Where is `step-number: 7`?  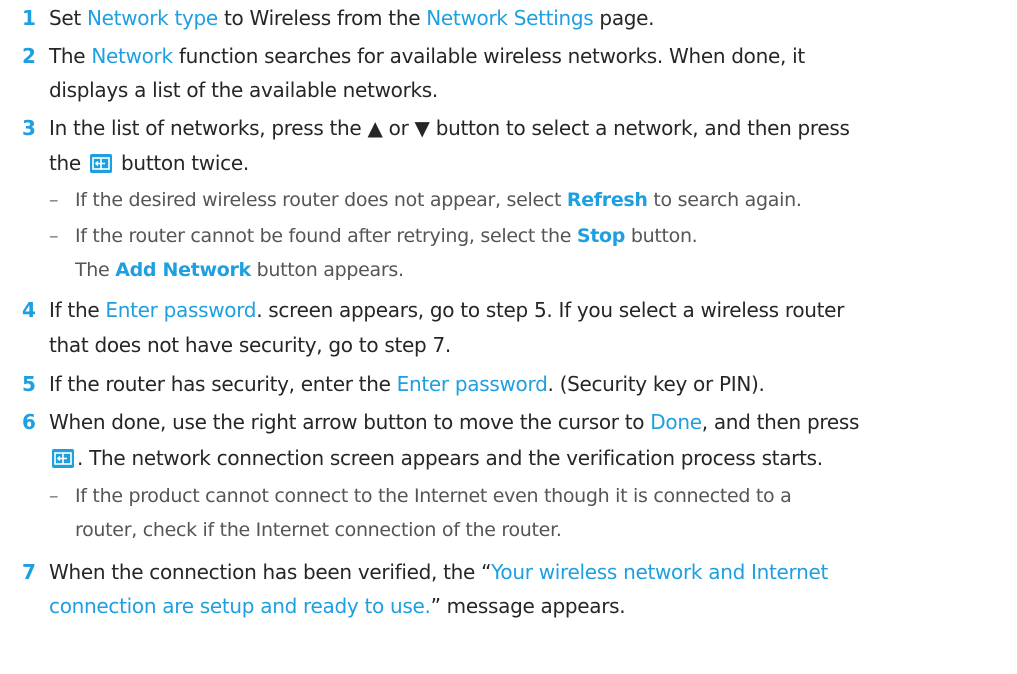 step-number: 7 is located at coordinates (29, 572).